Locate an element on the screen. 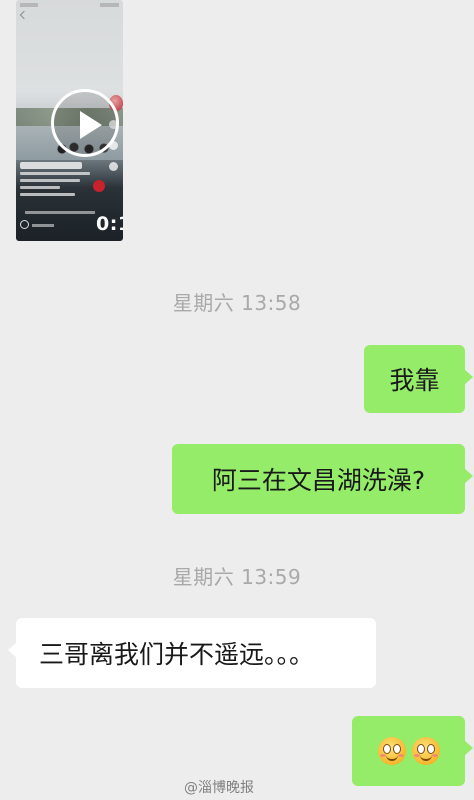 This screenshot has width=474, height=800. thumb-caption is located at coordinates (55, 186).